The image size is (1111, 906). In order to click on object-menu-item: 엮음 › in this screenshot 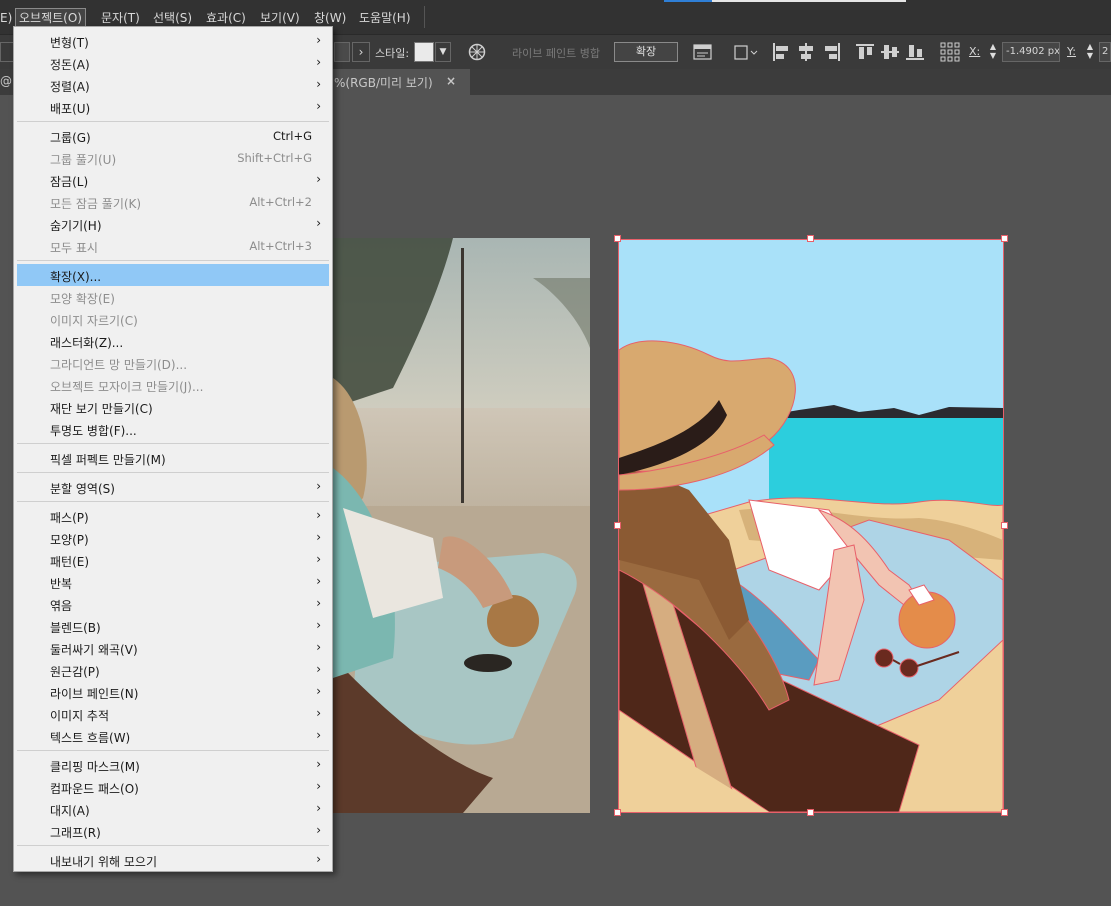, I will do `click(173, 604)`.